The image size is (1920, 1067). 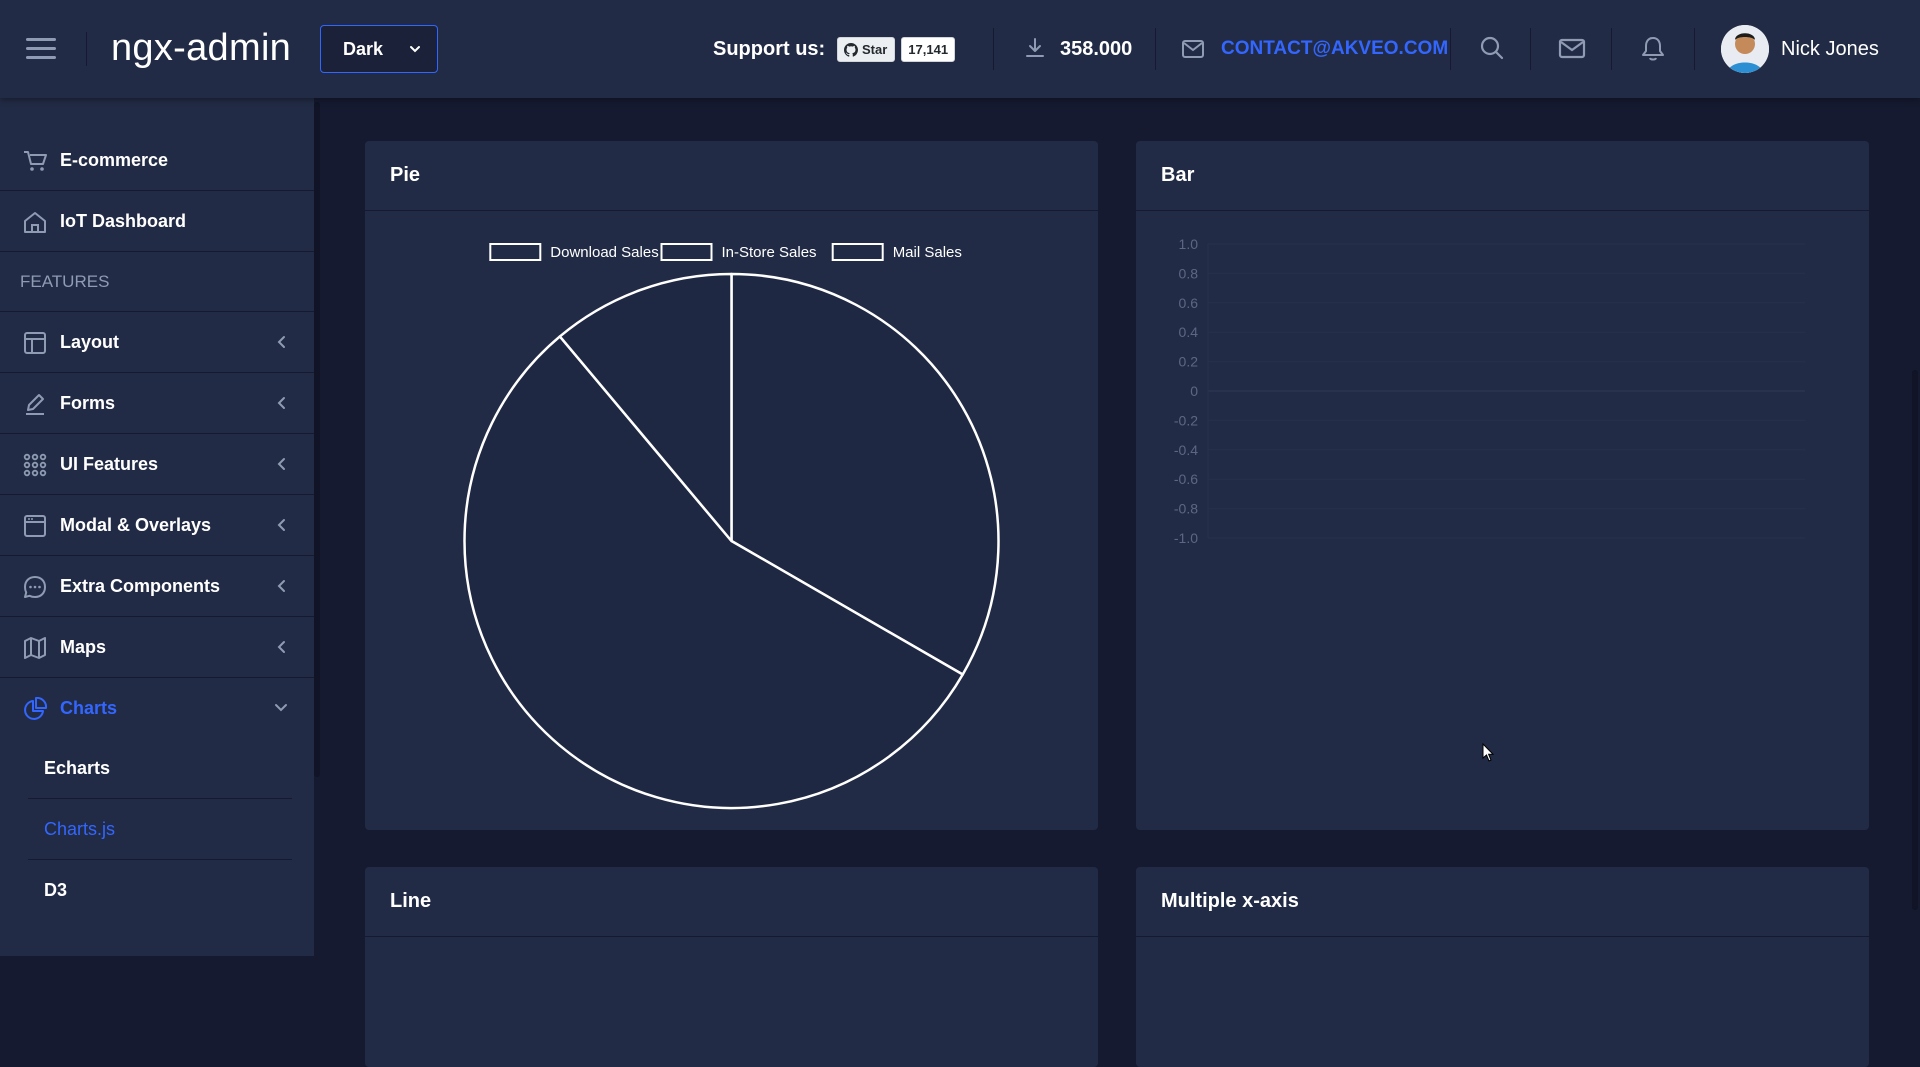 I want to click on sidebar-subitem-echarts: Echarts, so click(x=160, y=768).